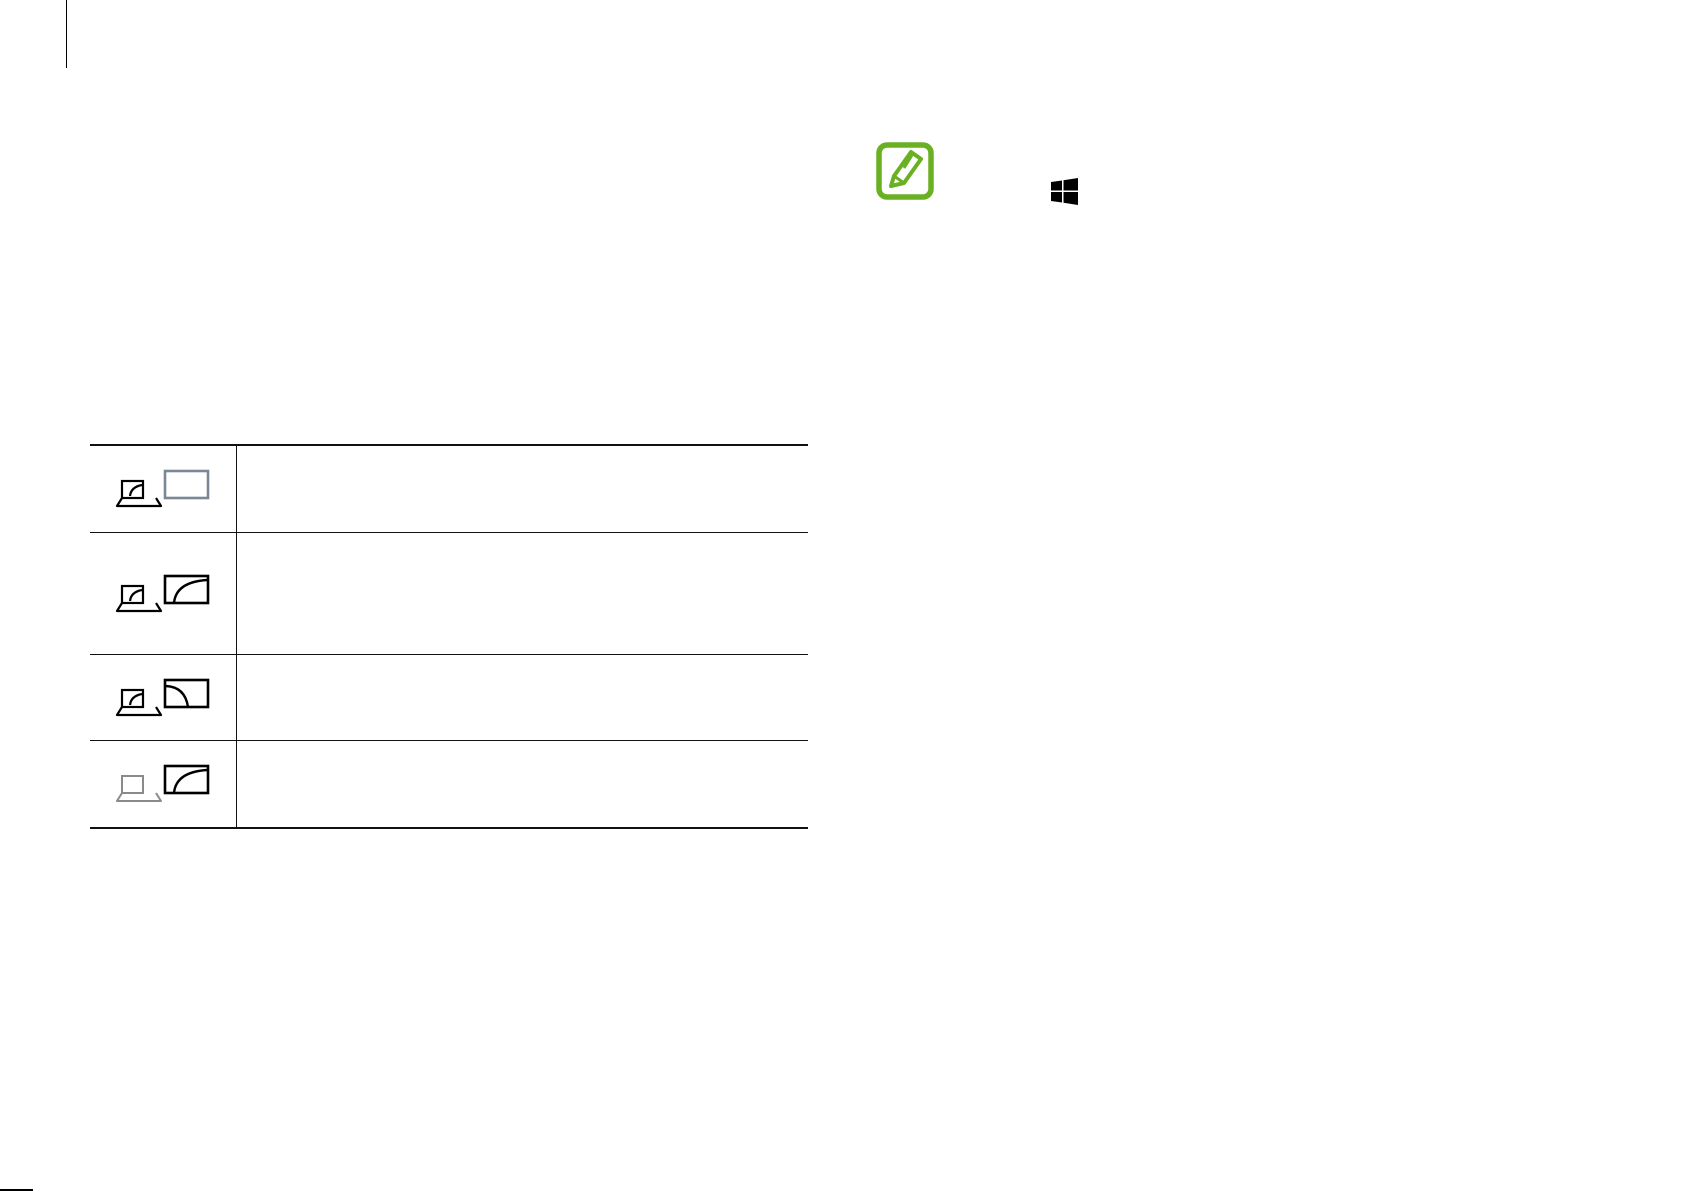  Describe the element at coordinates (905, 171) in the screenshot. I see `note-pencil-icon` at that location.